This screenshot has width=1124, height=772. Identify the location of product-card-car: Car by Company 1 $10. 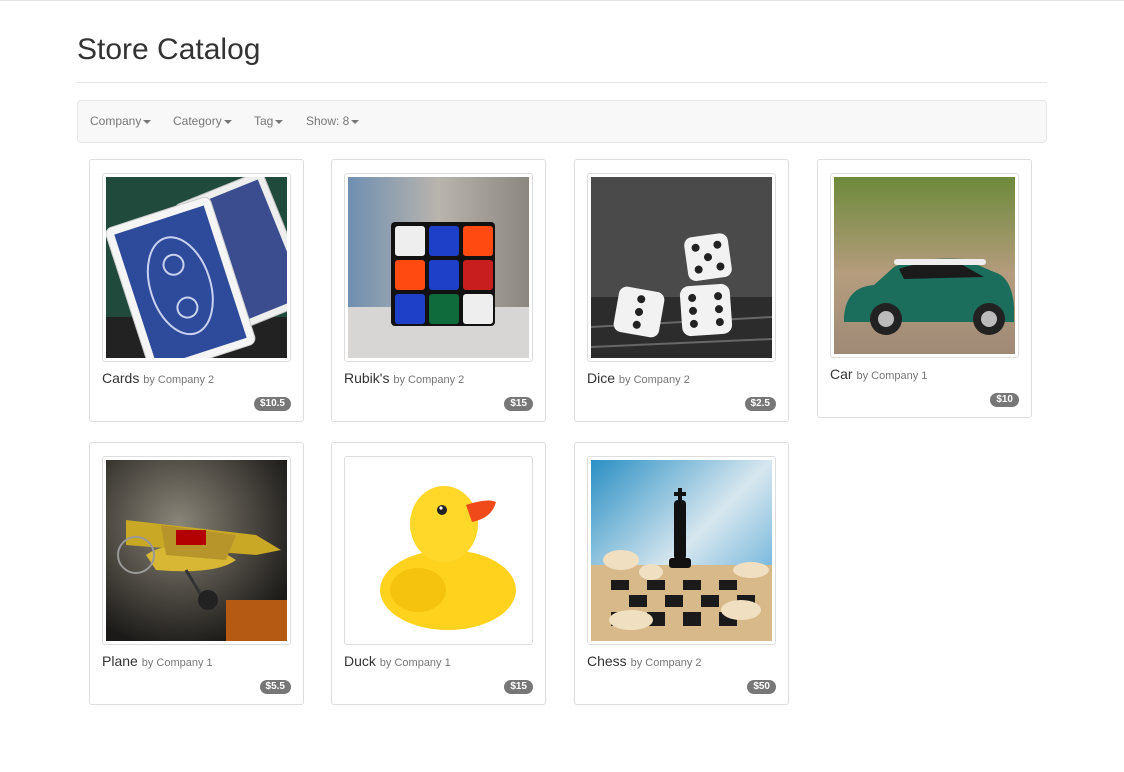
(924, 288).